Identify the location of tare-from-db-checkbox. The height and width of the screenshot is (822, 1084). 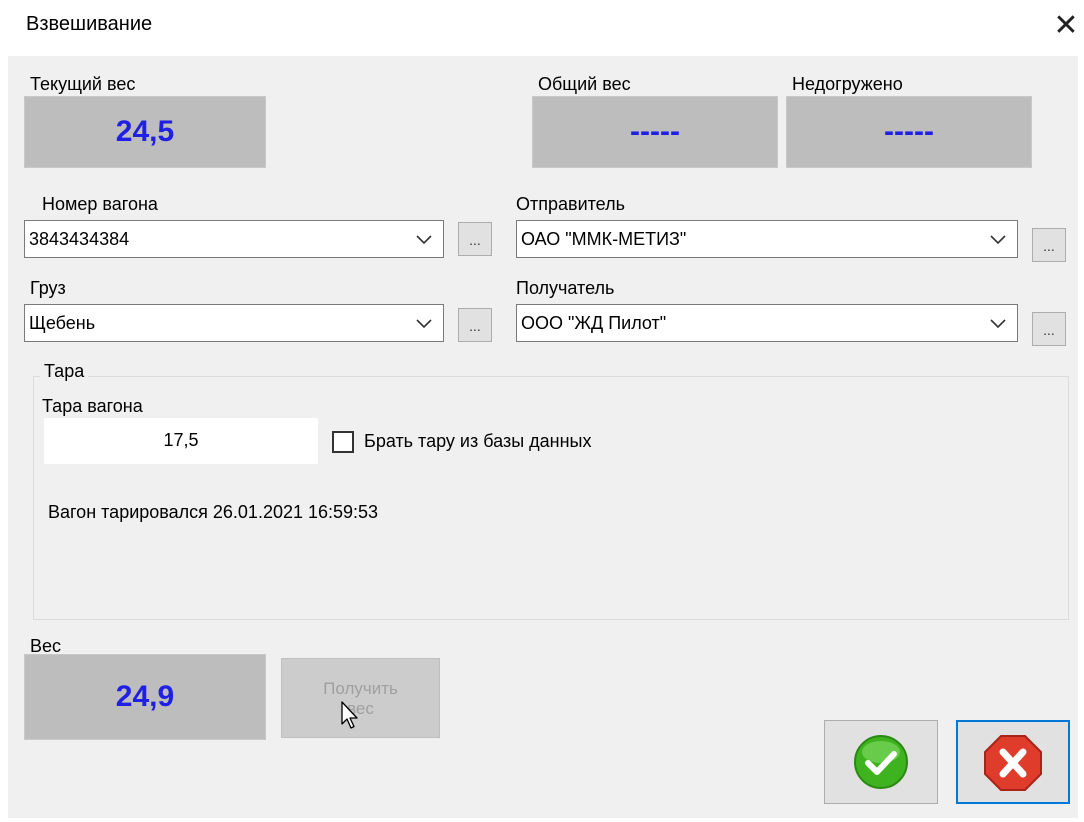
(343, 442).